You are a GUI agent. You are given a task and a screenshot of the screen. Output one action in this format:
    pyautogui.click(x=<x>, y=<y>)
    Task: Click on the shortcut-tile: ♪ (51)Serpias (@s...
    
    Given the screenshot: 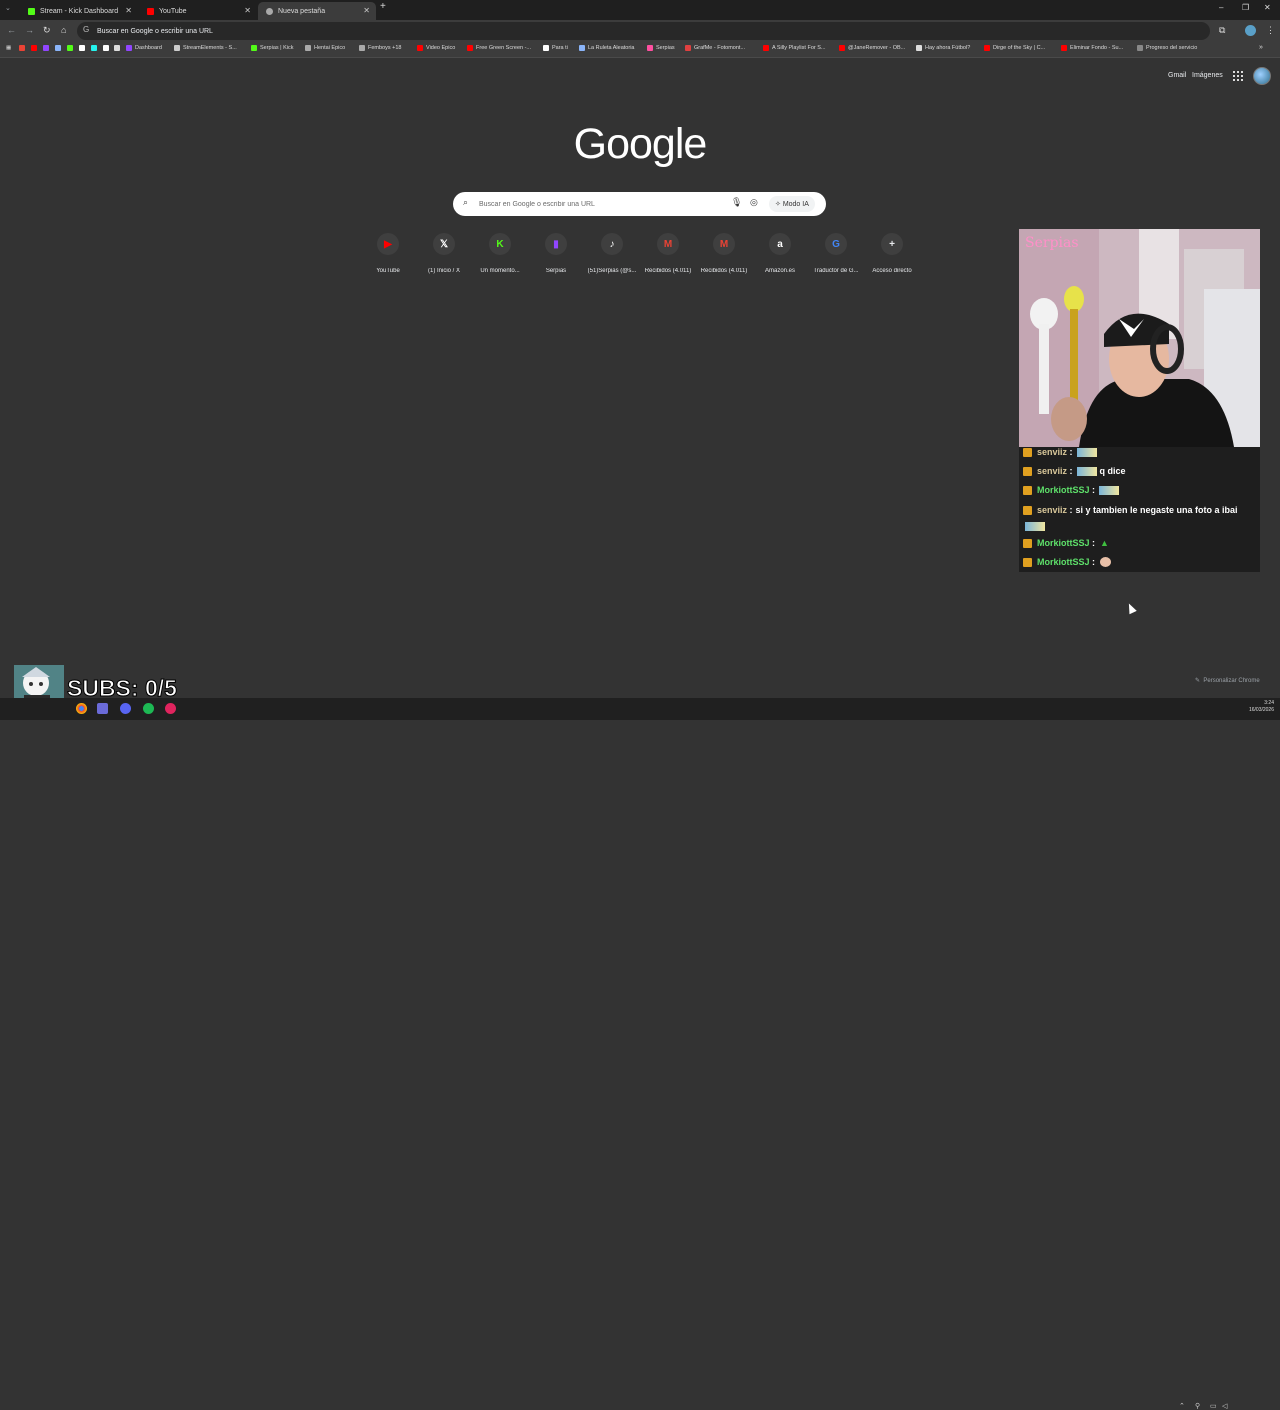 What is the action you would take?
    pyautogui.click(x=612, y=253)
    